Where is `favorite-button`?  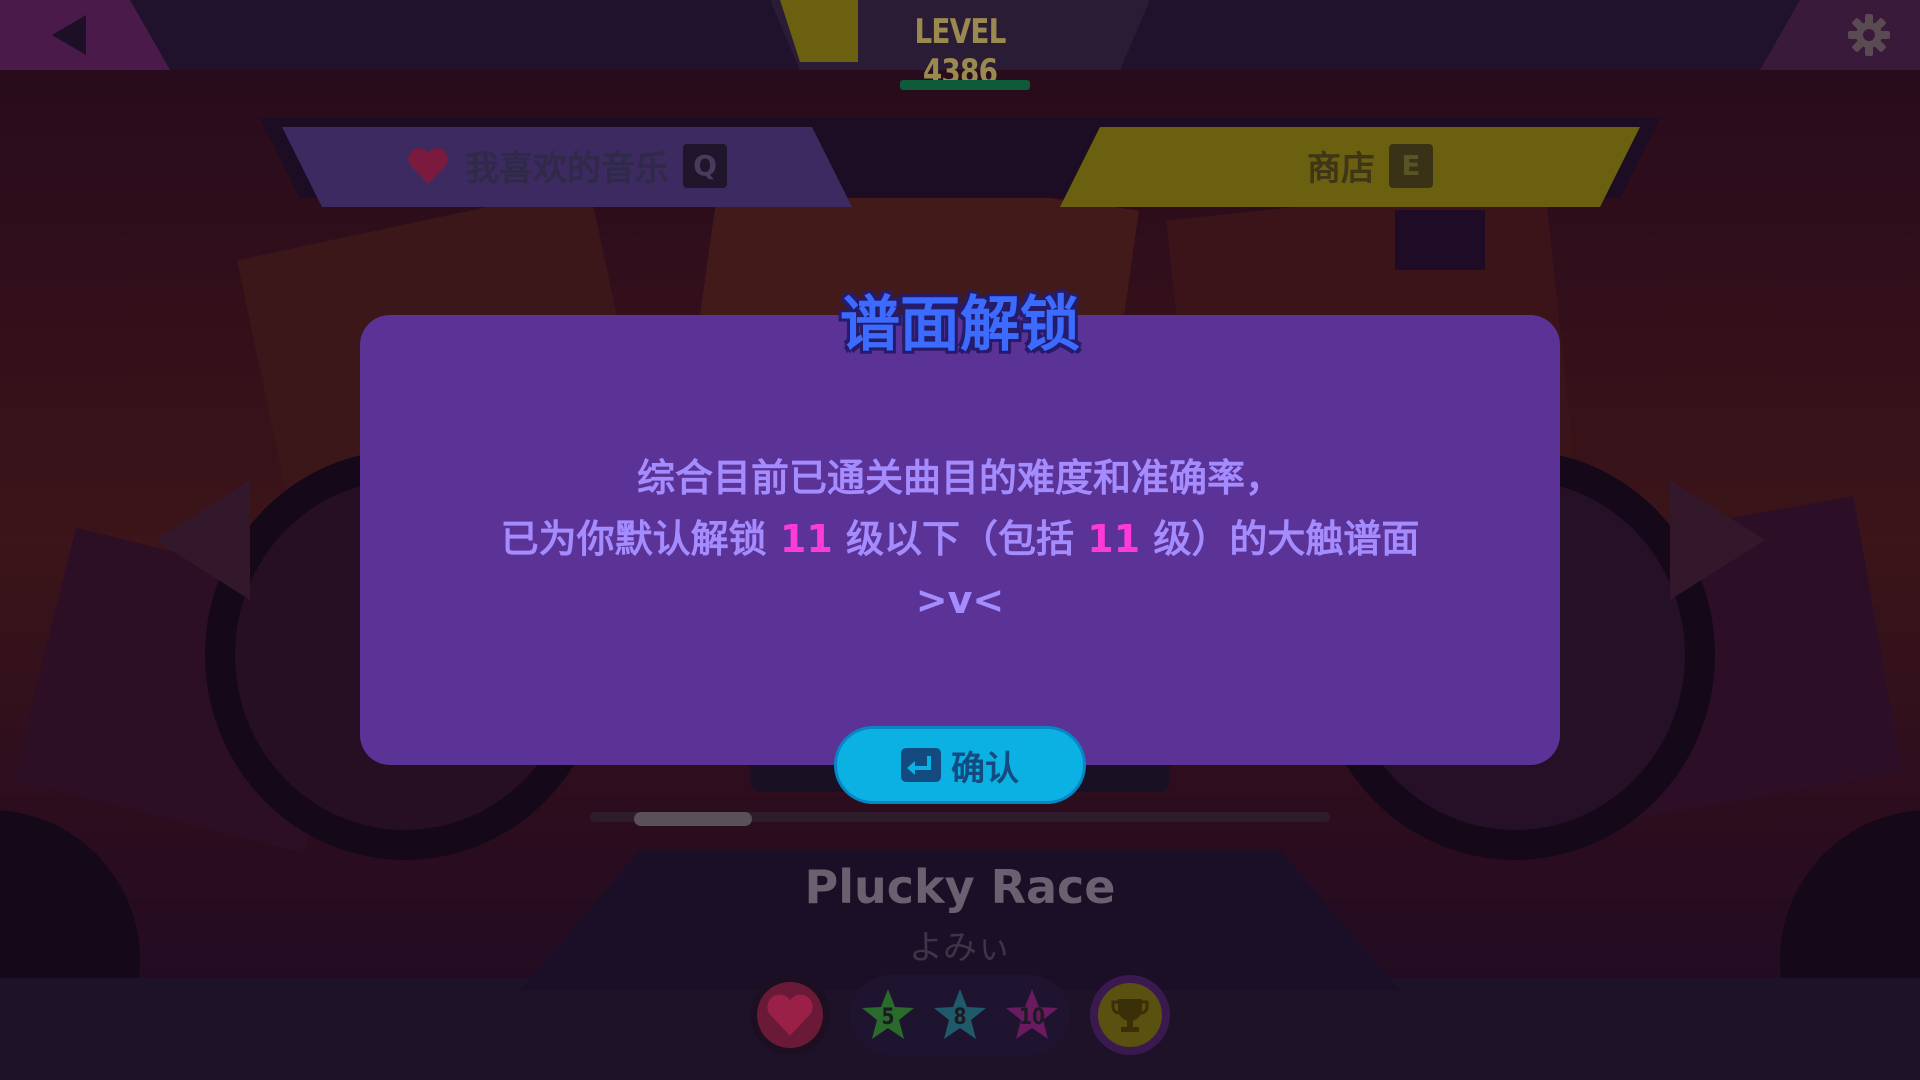
favorite-button is located at coordinates (790, 1015).